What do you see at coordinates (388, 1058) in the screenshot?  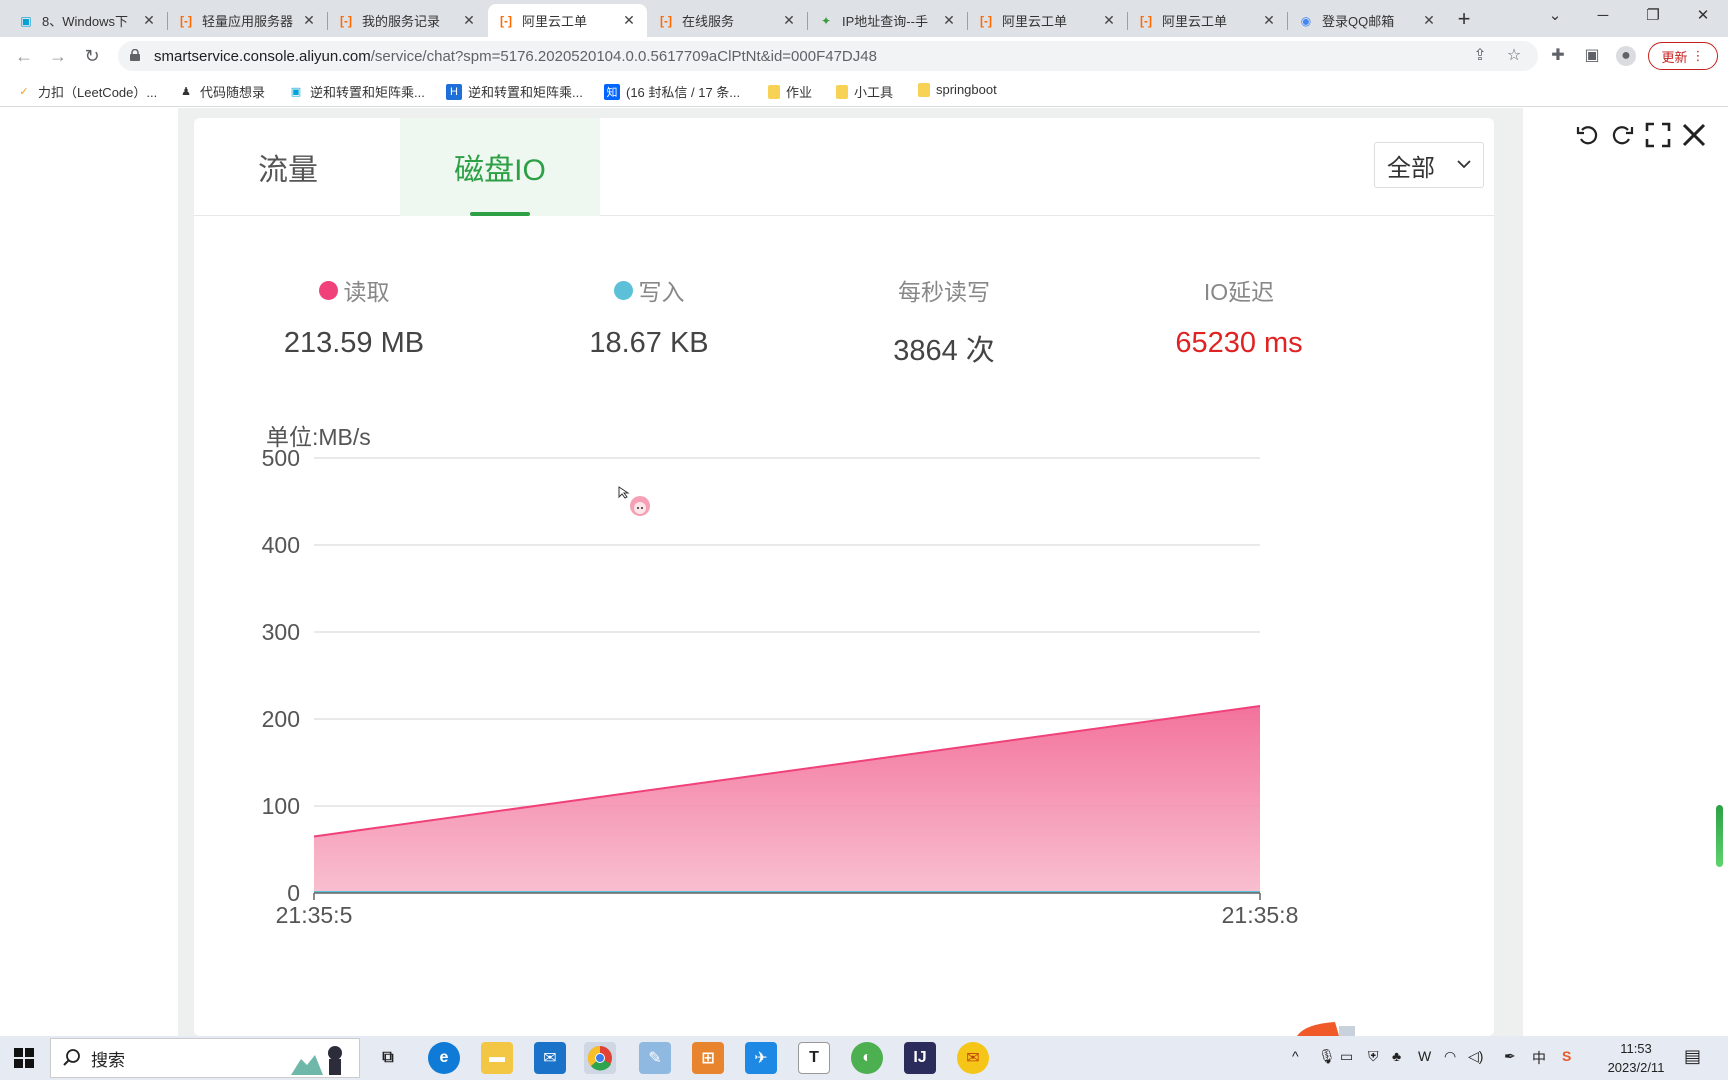 I see `task-view-icon: ⧉` at bounding box center [388, 1058].